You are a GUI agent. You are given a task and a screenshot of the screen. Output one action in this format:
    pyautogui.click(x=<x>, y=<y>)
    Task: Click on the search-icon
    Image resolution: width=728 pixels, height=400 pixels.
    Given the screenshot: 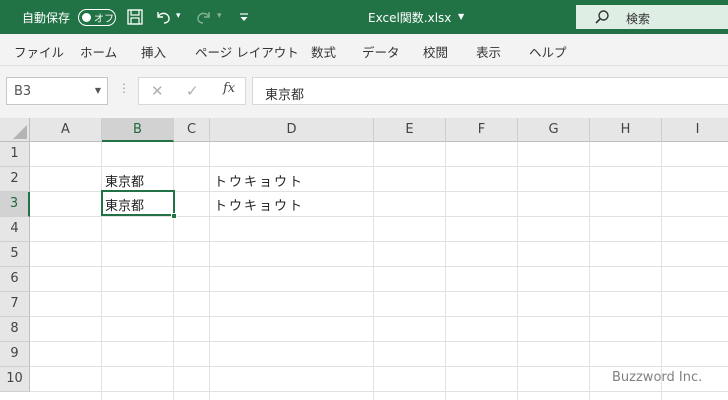 What is the action you would take?
    pyautogui.click(x=602, y=17)
    